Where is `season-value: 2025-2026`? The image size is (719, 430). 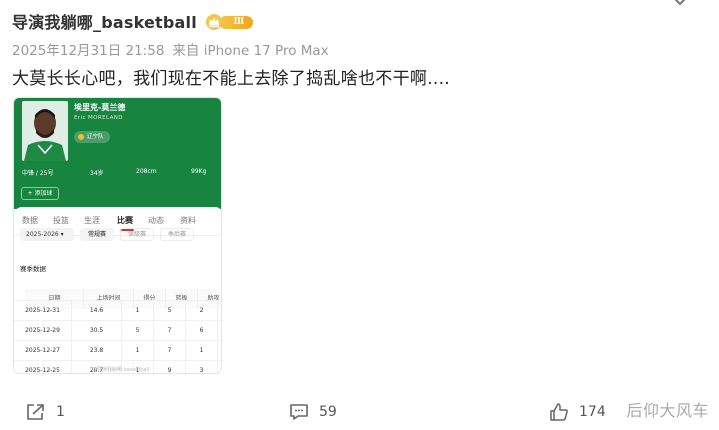 season-value: 2025-2026 is located at coordinates (42, 234).